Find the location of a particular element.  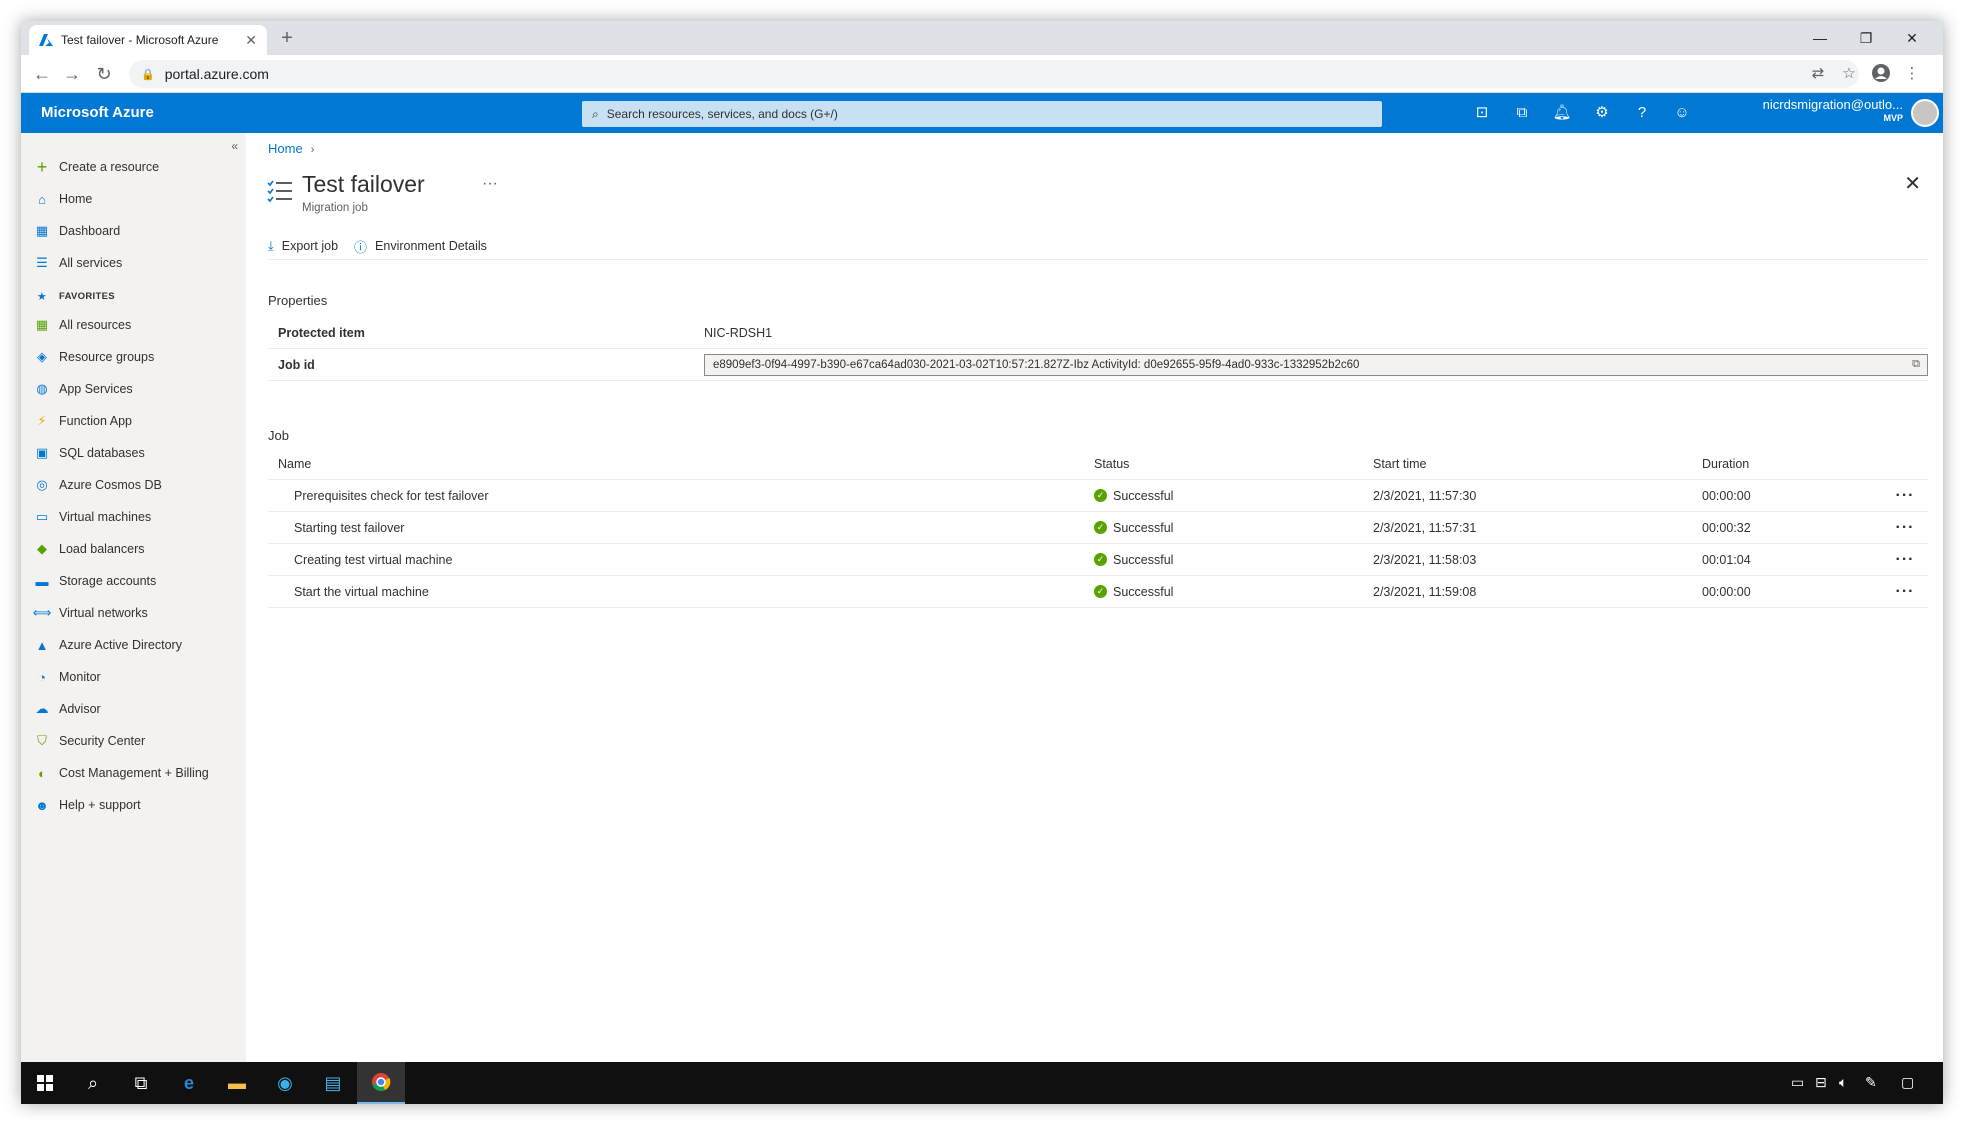

shield-icon: ⛉ is located at coordinates (42, 740).